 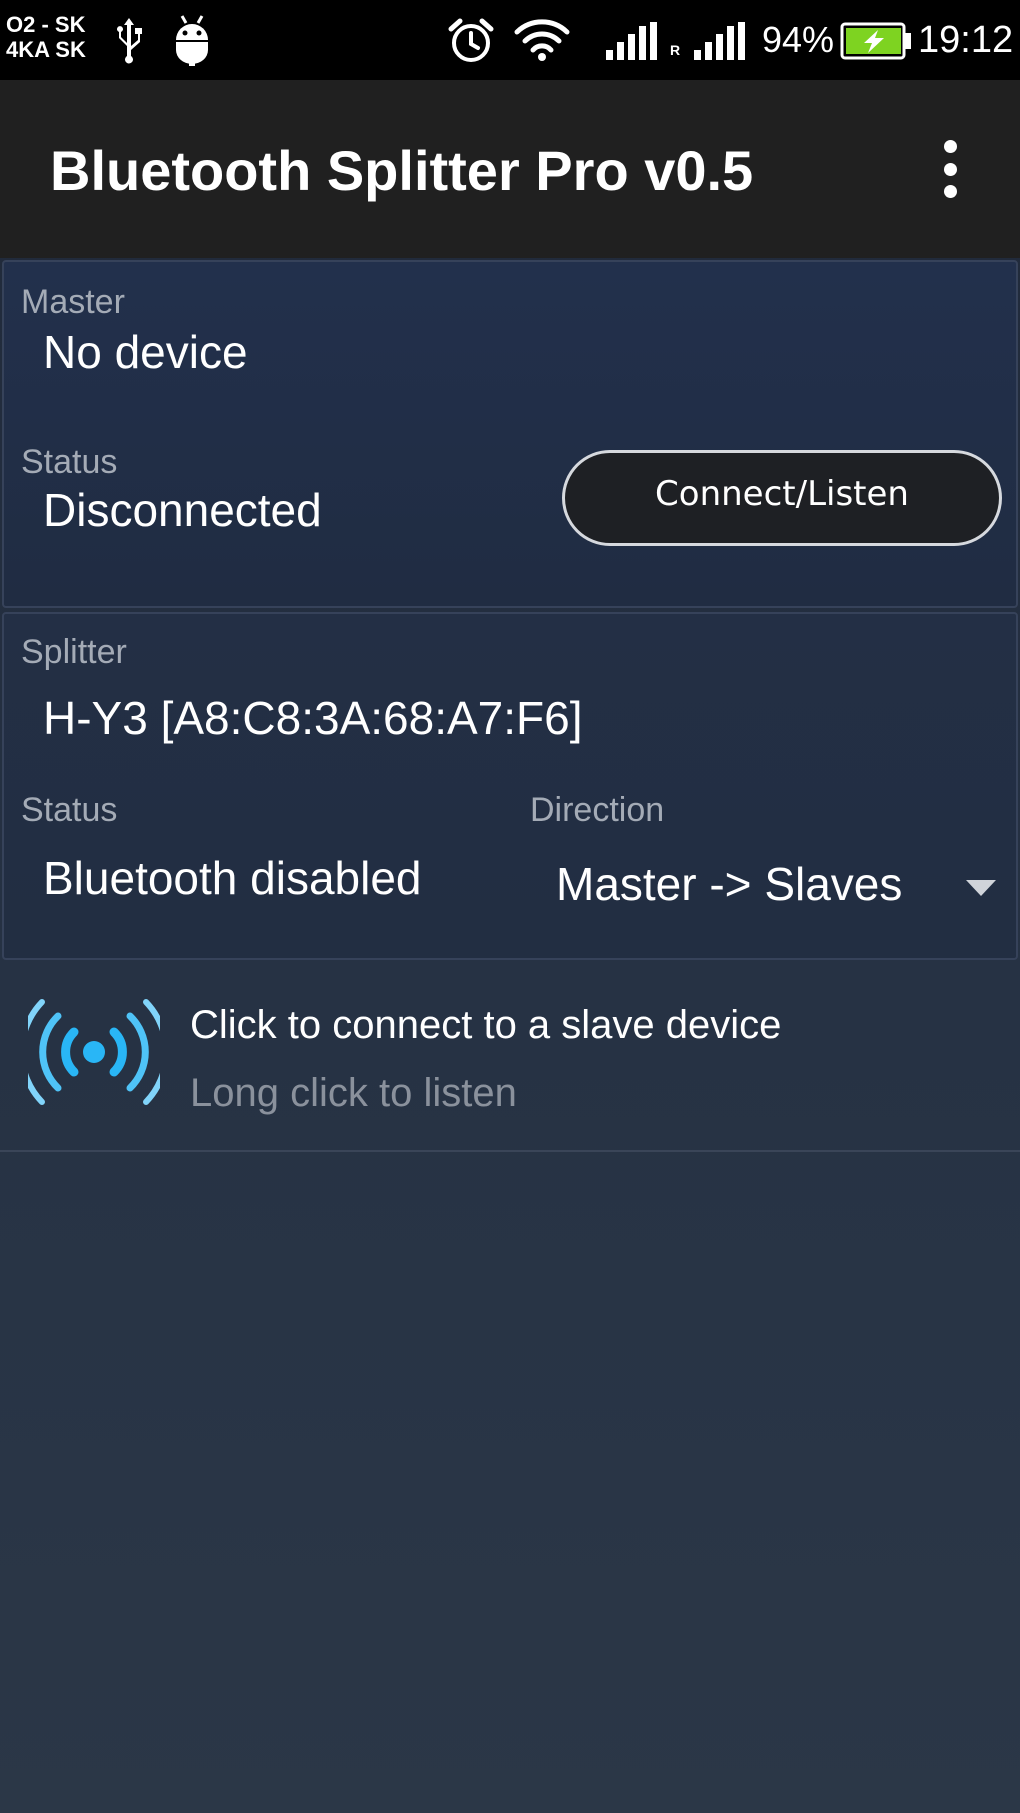 I want to click on carrier-info: O2 - SK 4KA SK, so click(x=46, y=37).